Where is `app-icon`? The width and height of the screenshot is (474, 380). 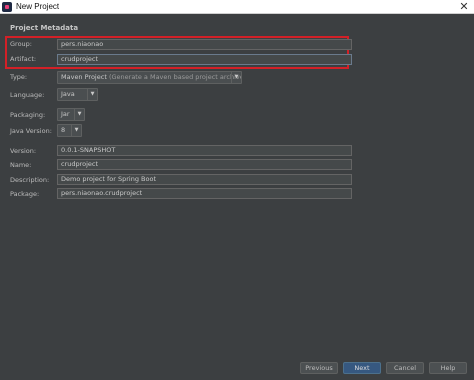
app-icon is located at coordinates (7, 7).